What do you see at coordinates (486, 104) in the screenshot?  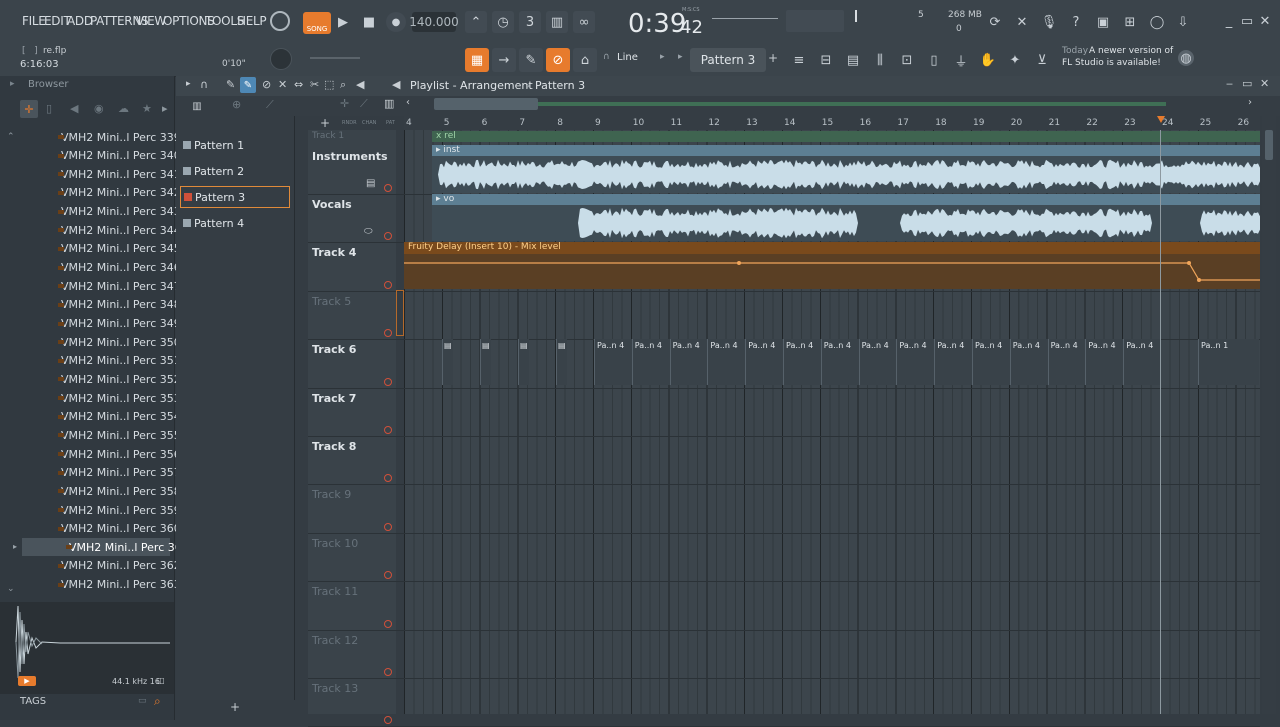 I see `horizontal-scrollbar-thumb` at bounding box center [486, 104].